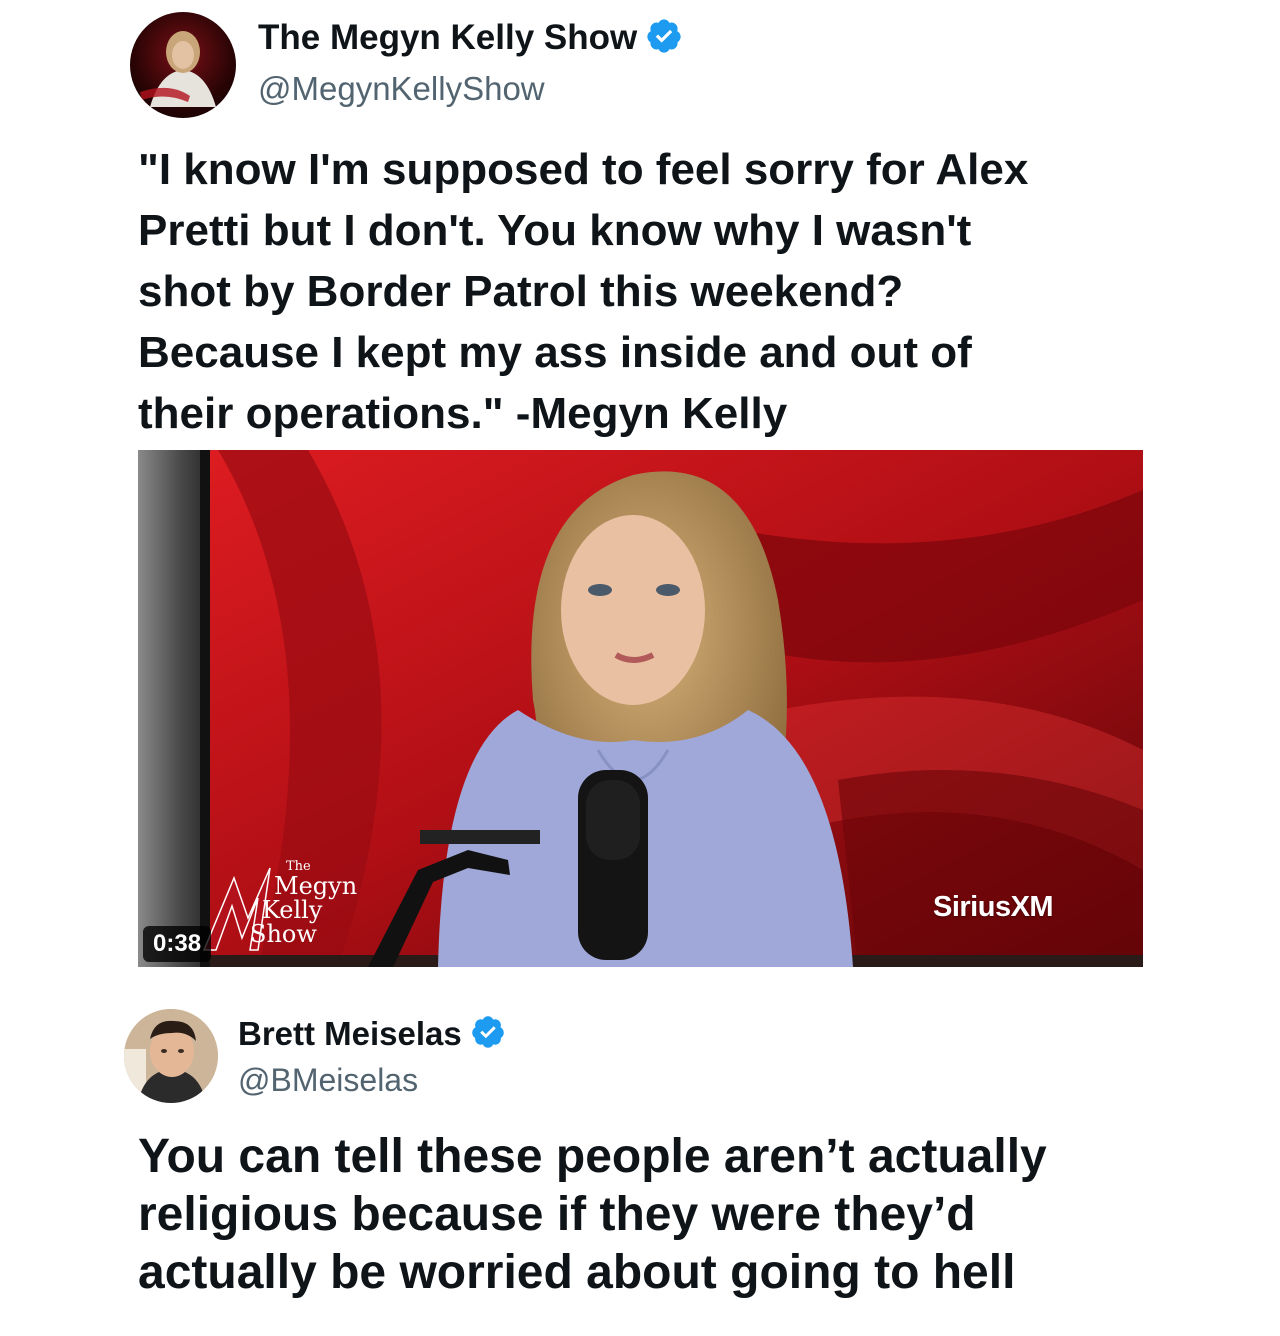  Describe the element at coordinates (557, 1214) in the screenshot. I see `tweet-text-line: religious because if they were they’d` at that location.